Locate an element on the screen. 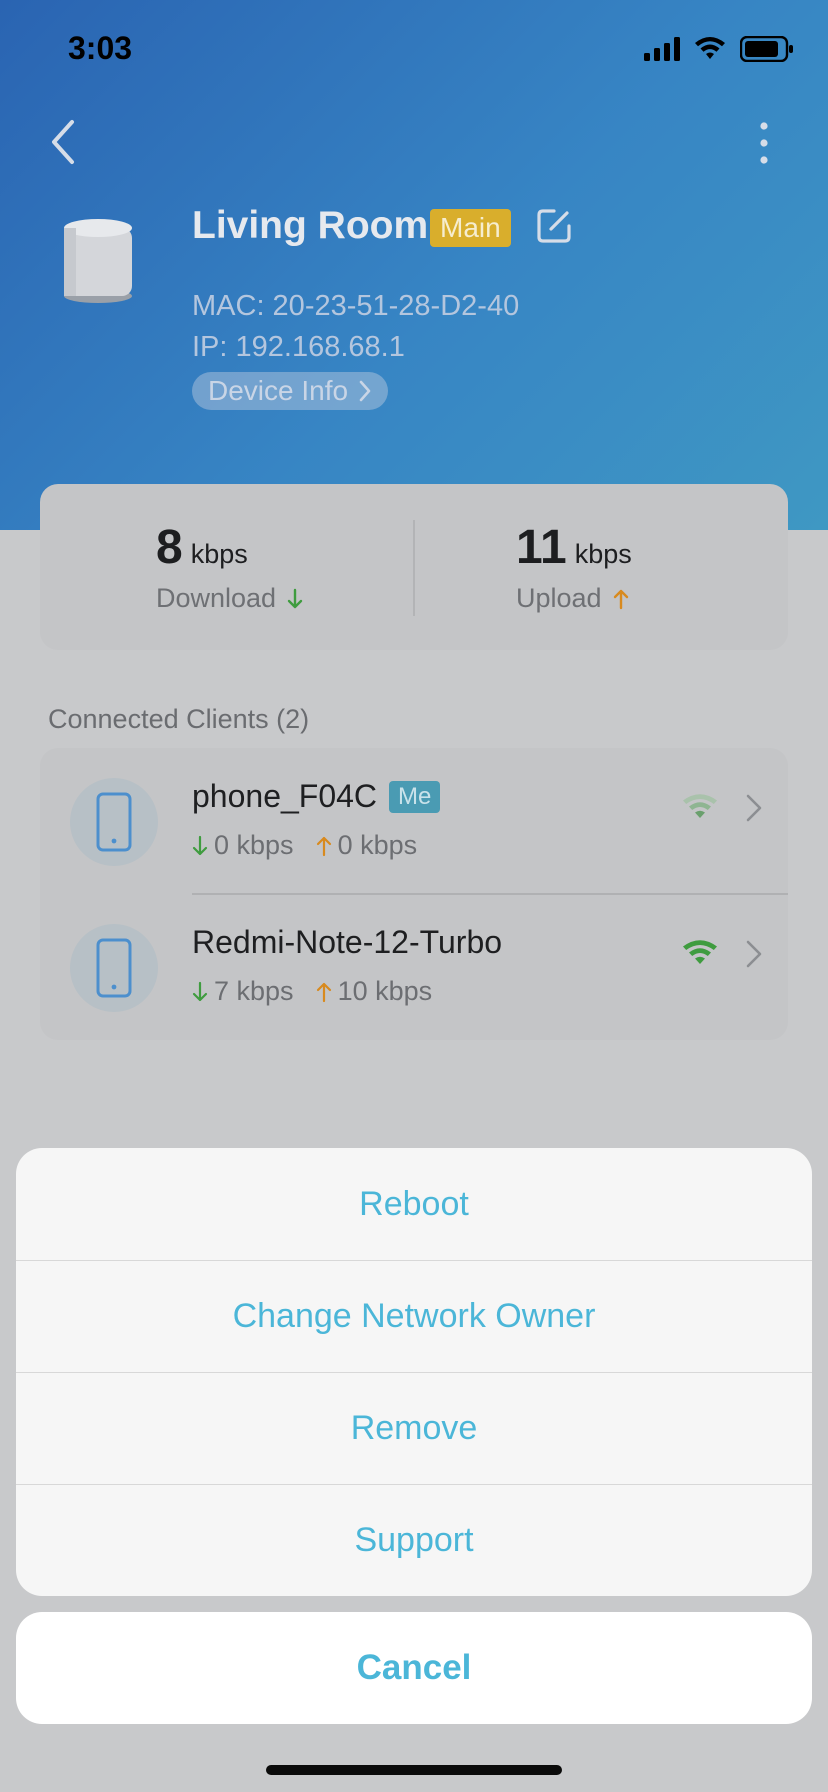 This screenshot has width=828, height=1792. reboot-button: Reboot is located at coordinates (414, 1204).